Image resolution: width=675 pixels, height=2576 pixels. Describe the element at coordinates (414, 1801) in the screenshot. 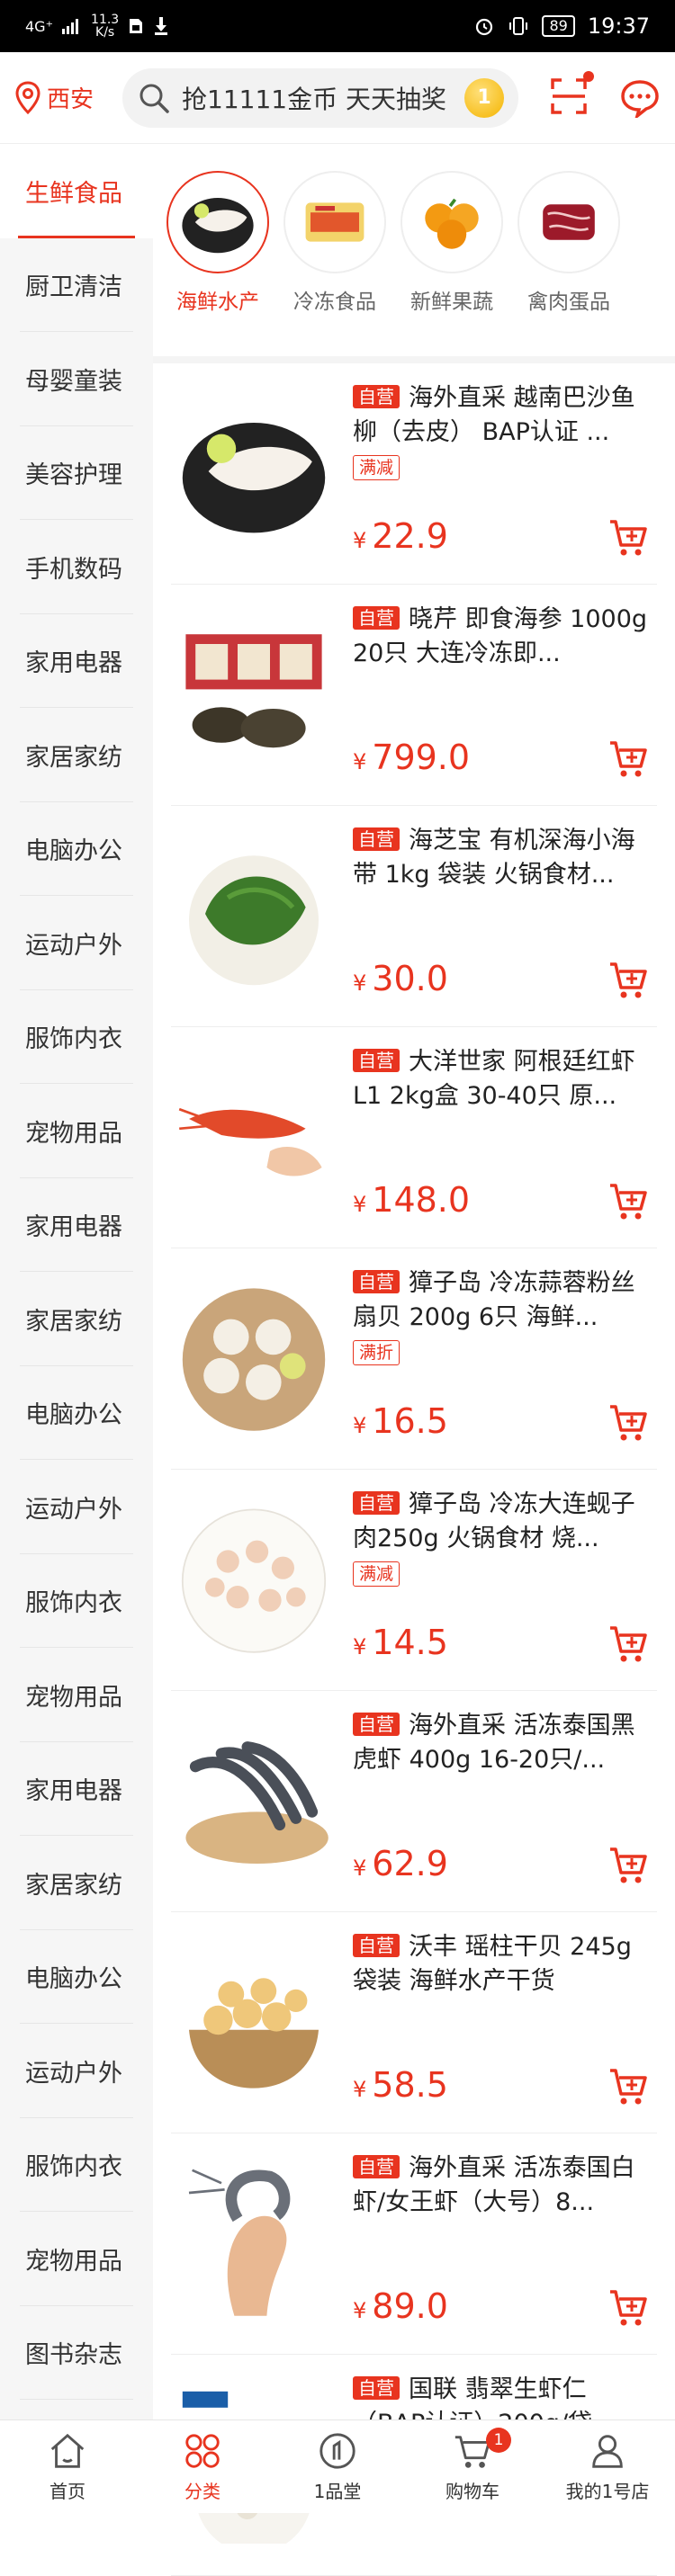

I see `product-card: 自营 海外直采 活冻泰国黑虎虾 400g 16-20只/... ¥62.9` at that location.